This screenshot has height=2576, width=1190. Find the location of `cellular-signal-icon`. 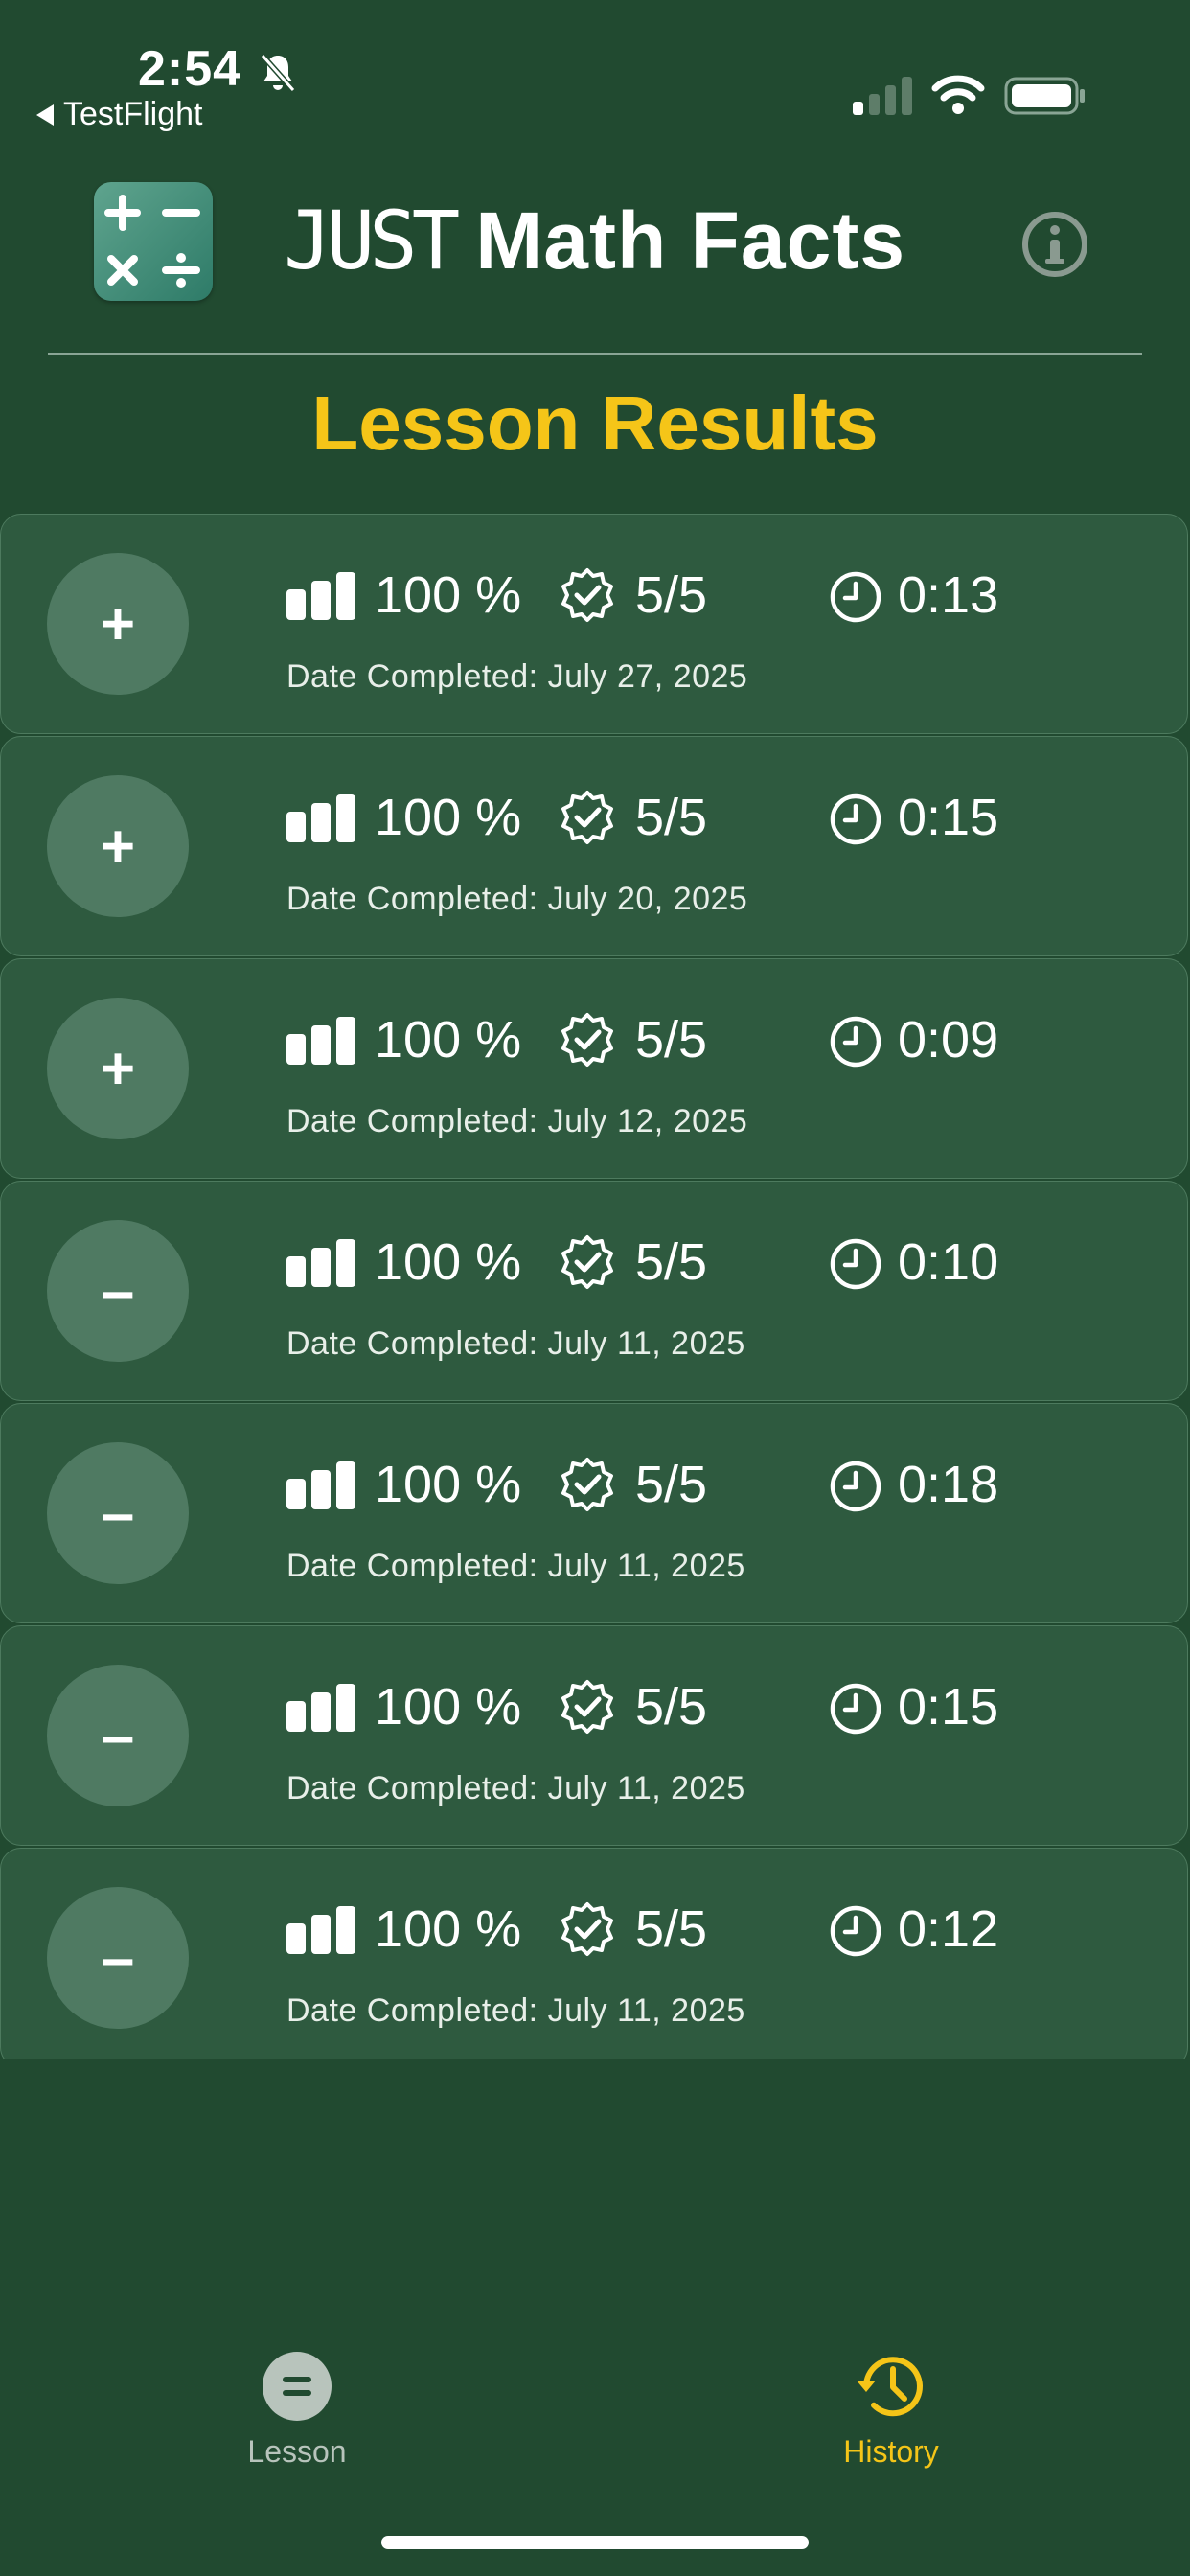

cellular-signal-icon is located at coordinates (883, 96).